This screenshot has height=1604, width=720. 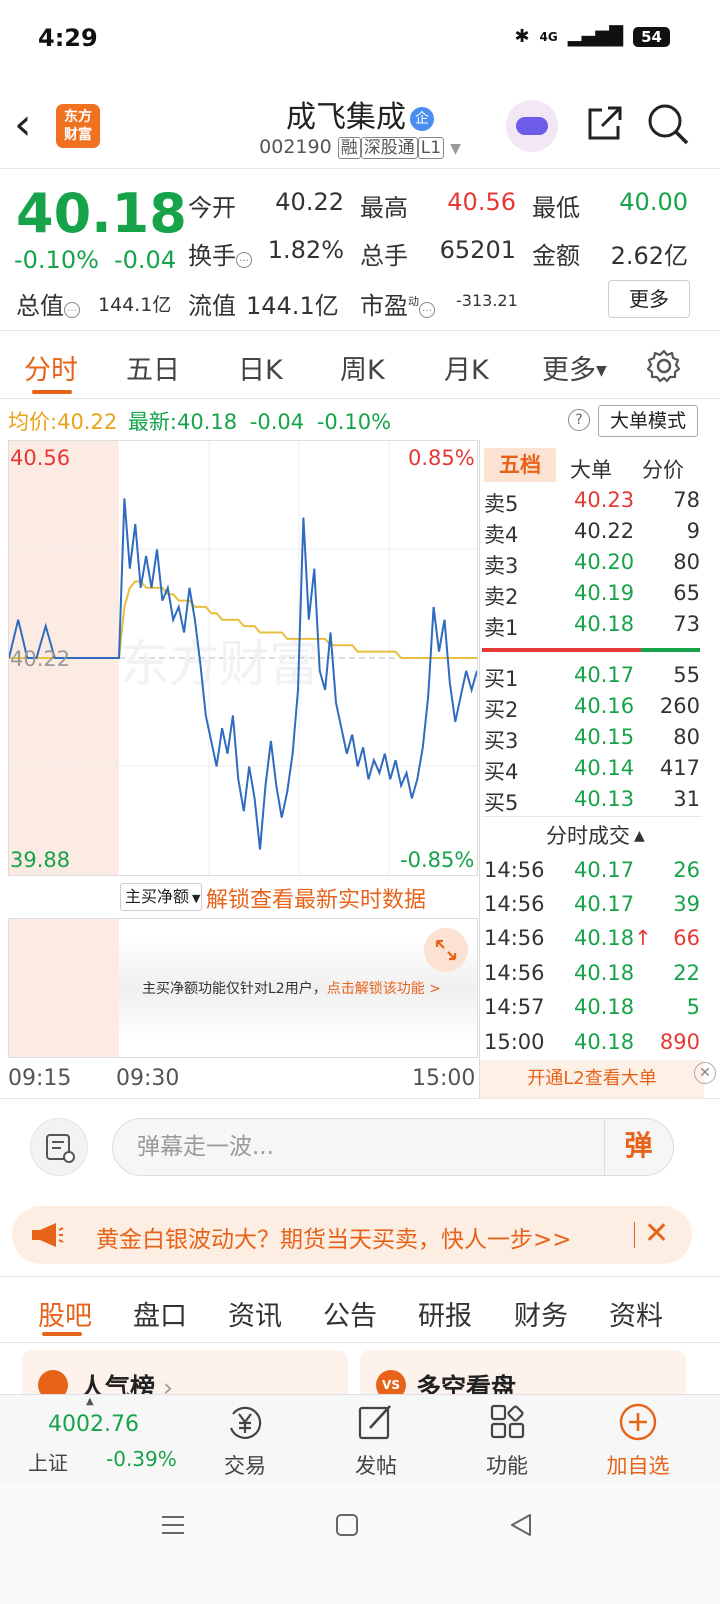 I want to click on settings-gear-icon, so click(x=664, y=366).